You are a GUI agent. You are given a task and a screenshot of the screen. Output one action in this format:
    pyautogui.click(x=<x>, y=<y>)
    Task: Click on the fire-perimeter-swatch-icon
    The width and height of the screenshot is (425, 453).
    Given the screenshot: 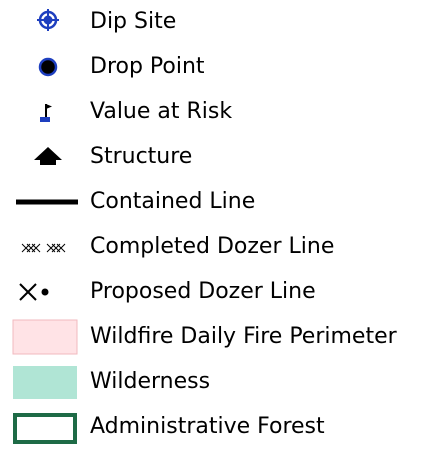 What is the action you would take?
    pyautogui.click(x=45, y=337)
    